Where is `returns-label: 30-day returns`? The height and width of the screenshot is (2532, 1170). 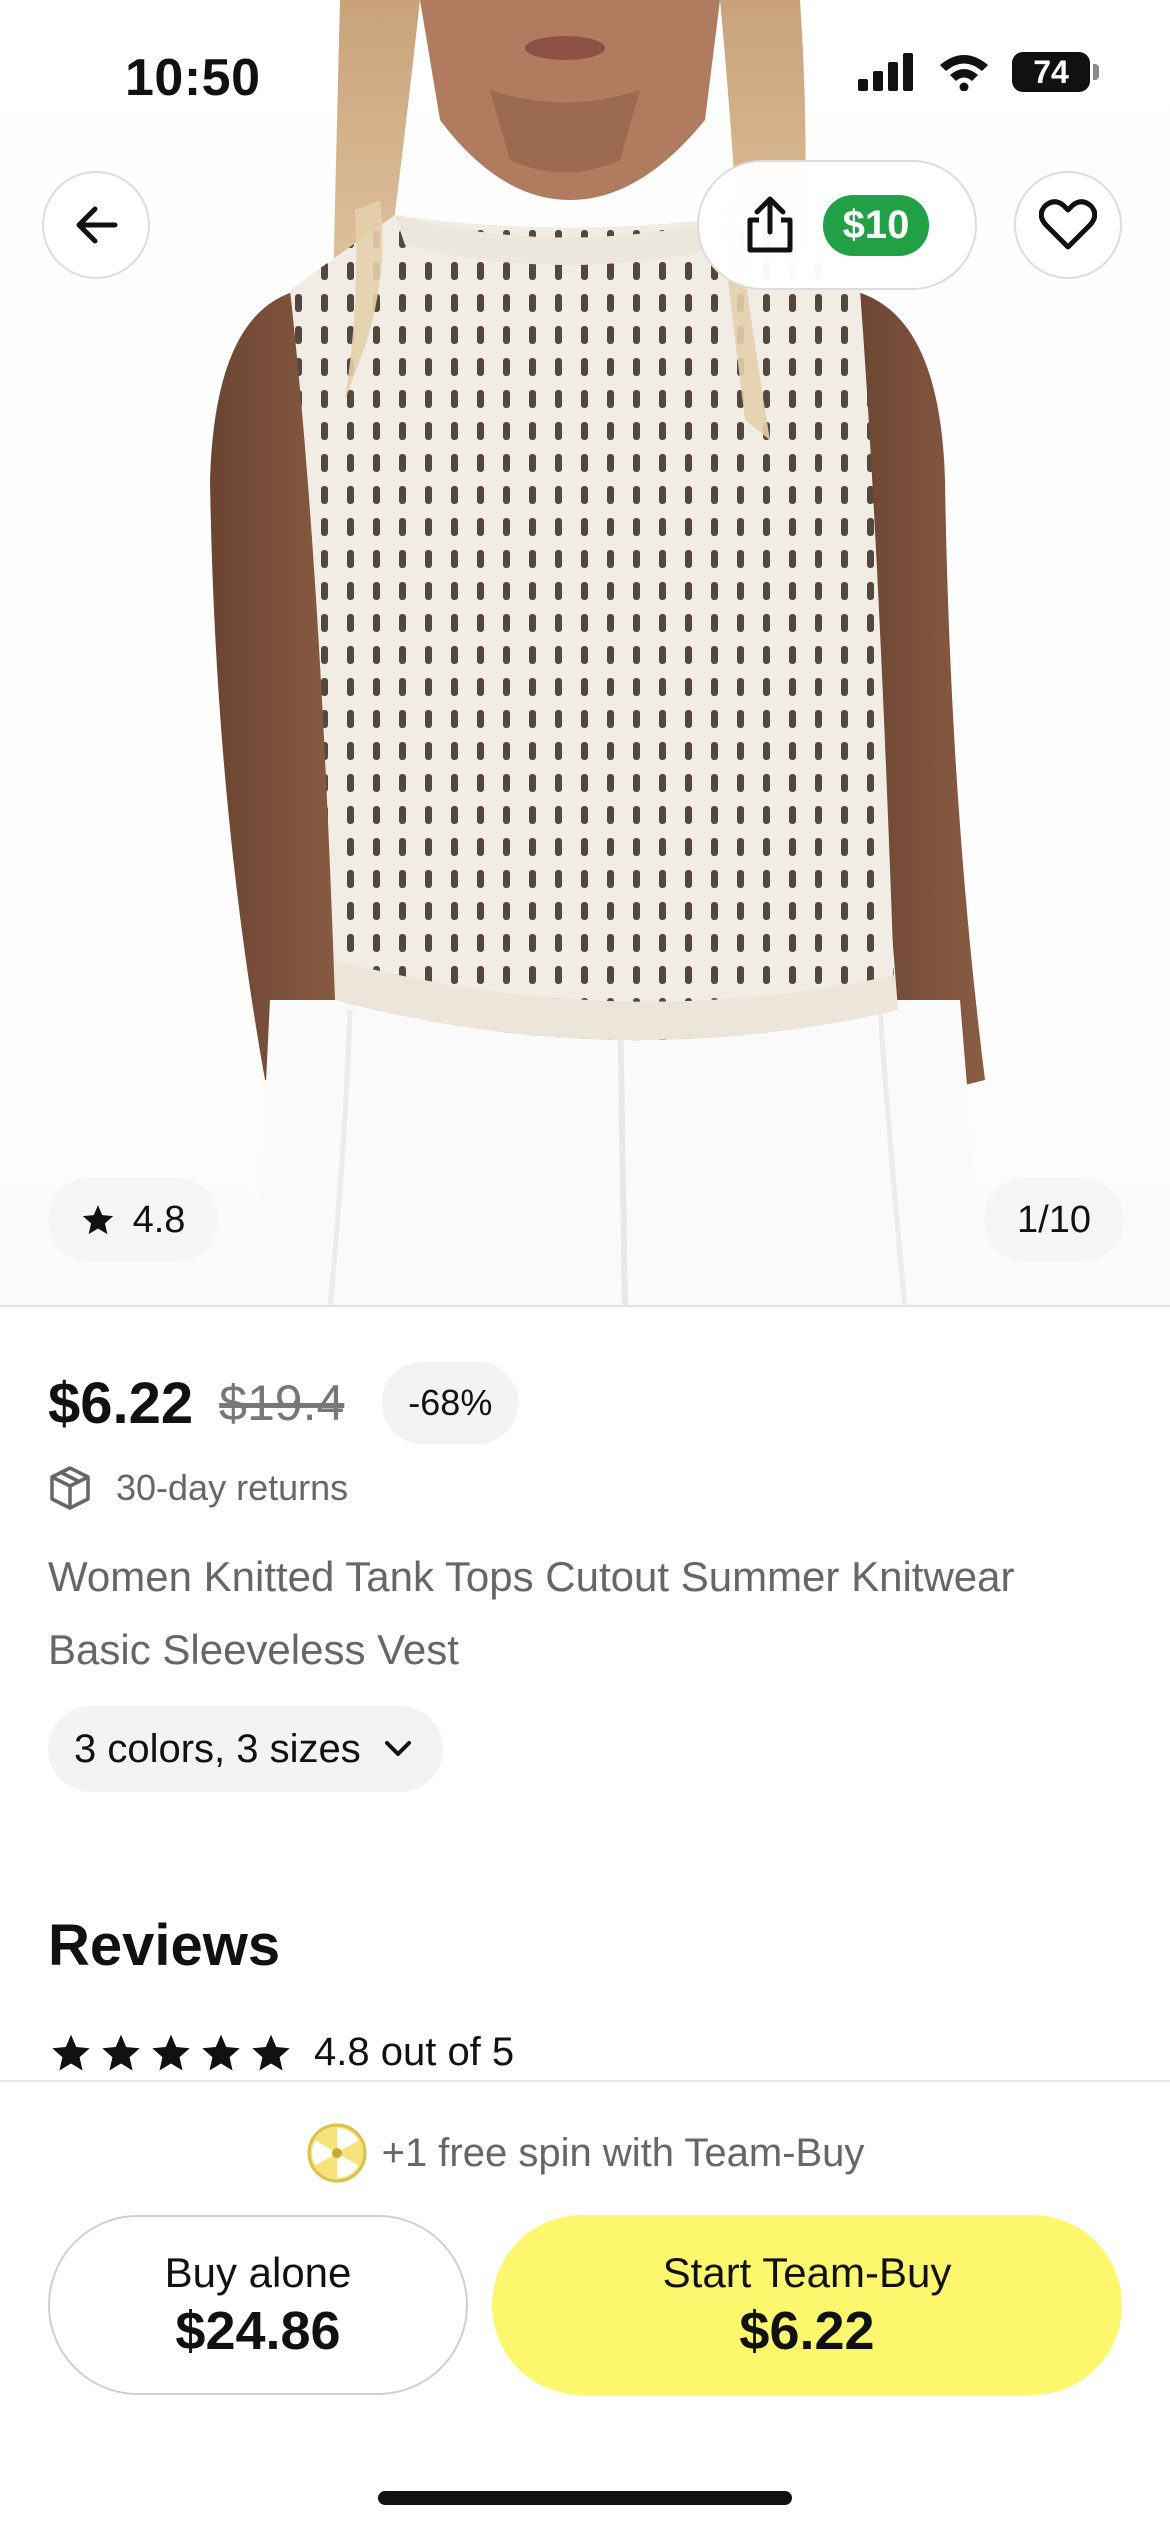
returns-label: 30-day returns is located at coordinates (232, 1487).